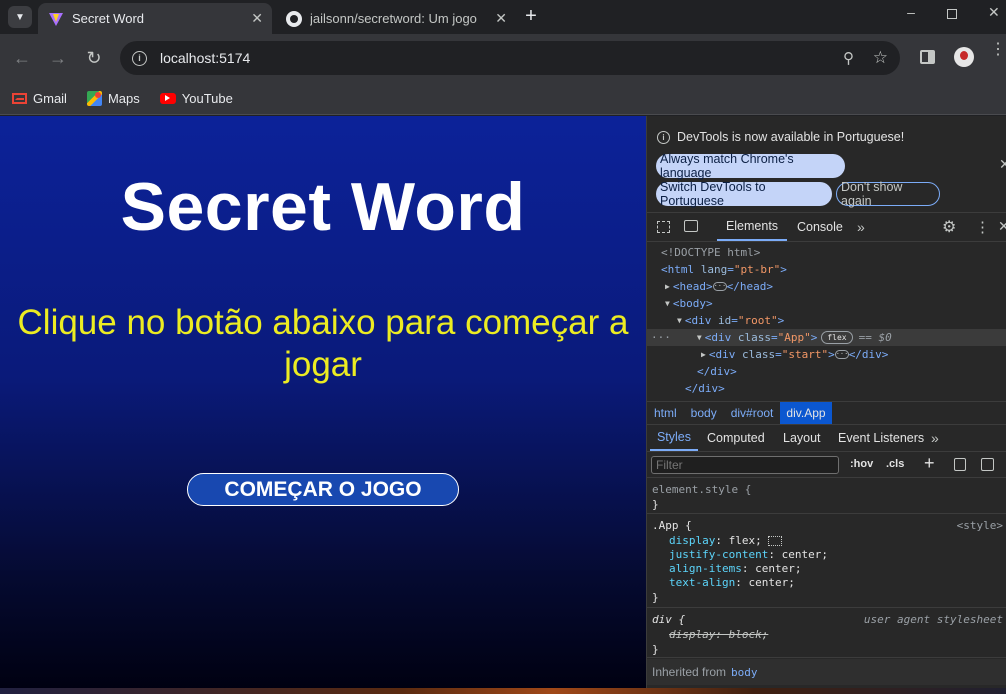 This screenshot has height=694, width=1006. I want to click on url-text: localhost:5174, so click(205, 58).